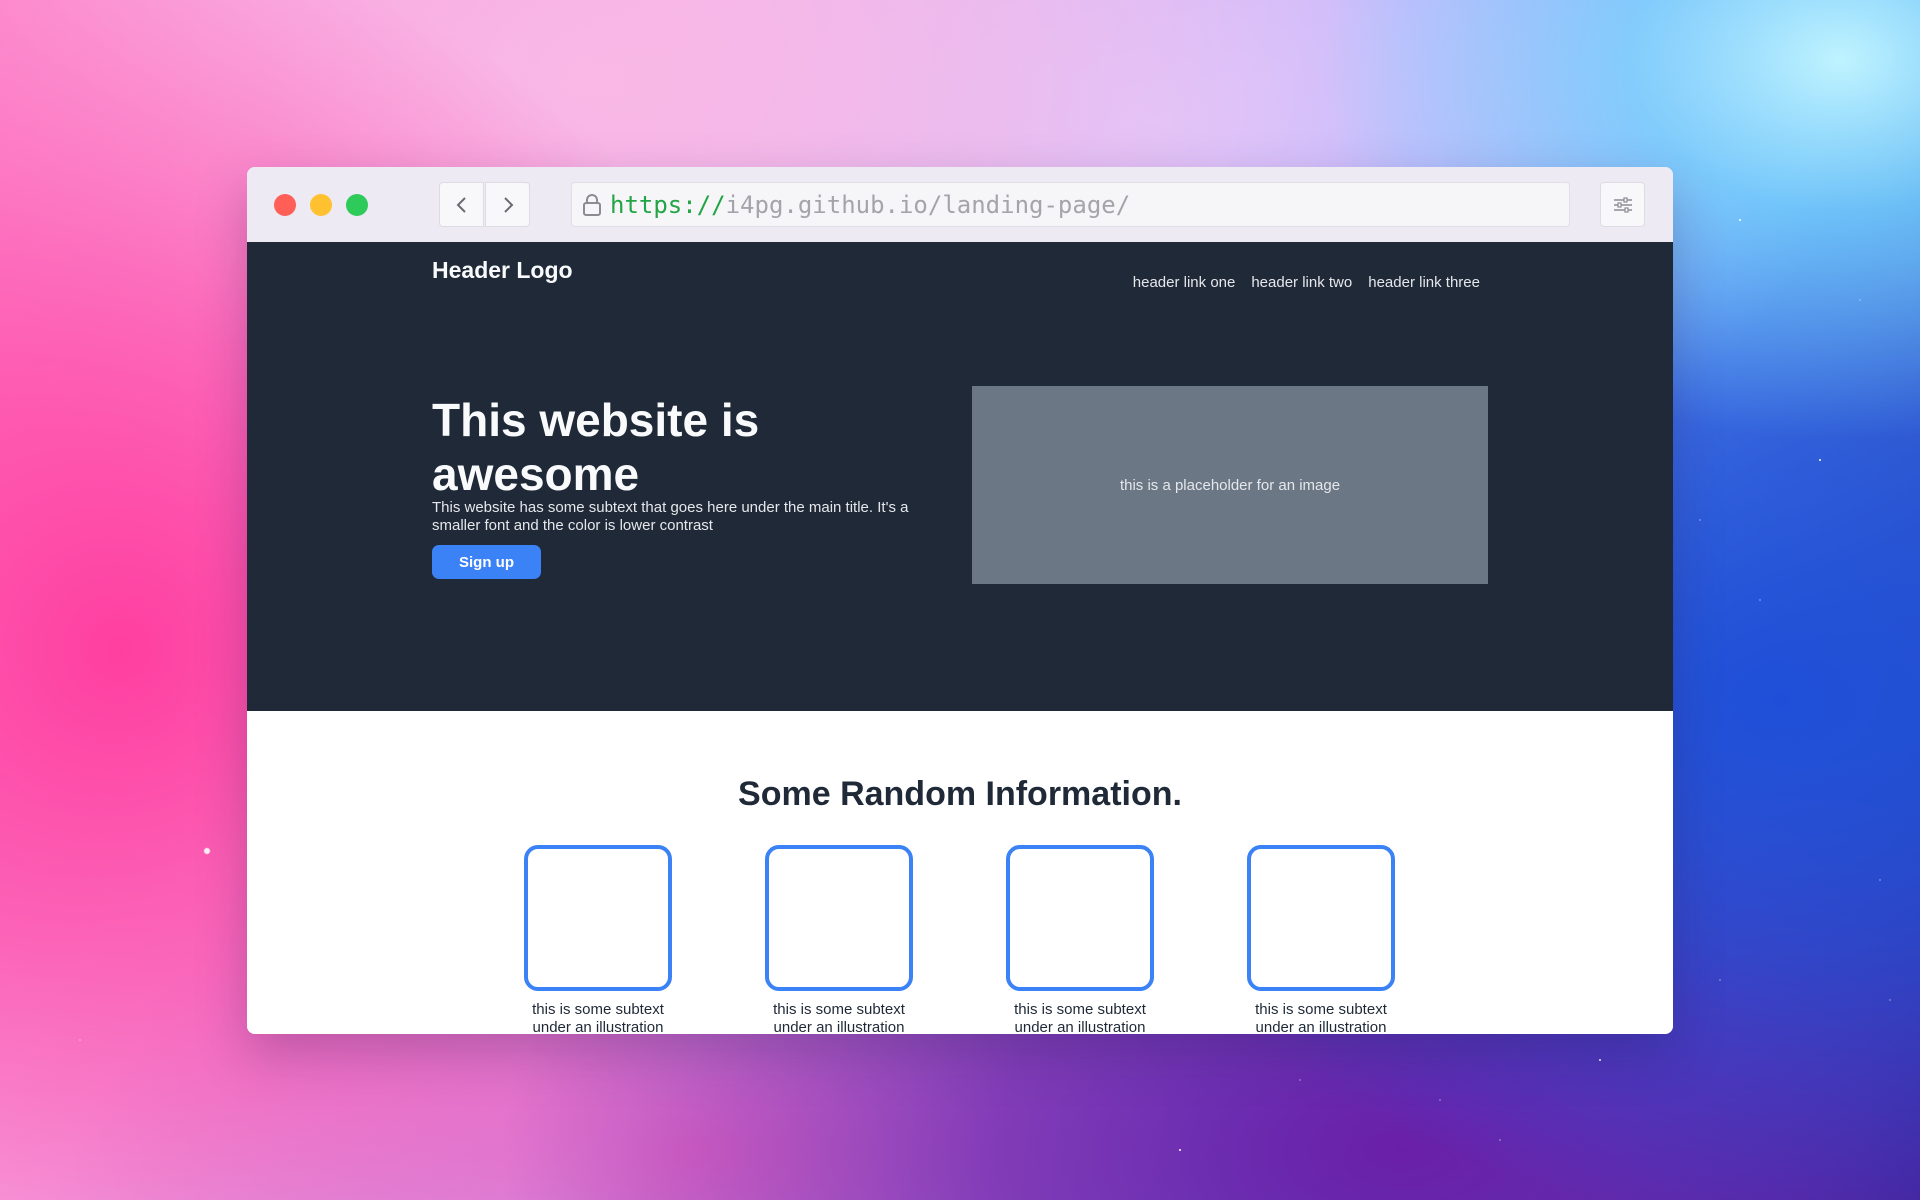 This screenshot has height=1200, width=1920. Describe the element at coordinates (285, 205) in the screenshot. I see `close-window-button` at that location.